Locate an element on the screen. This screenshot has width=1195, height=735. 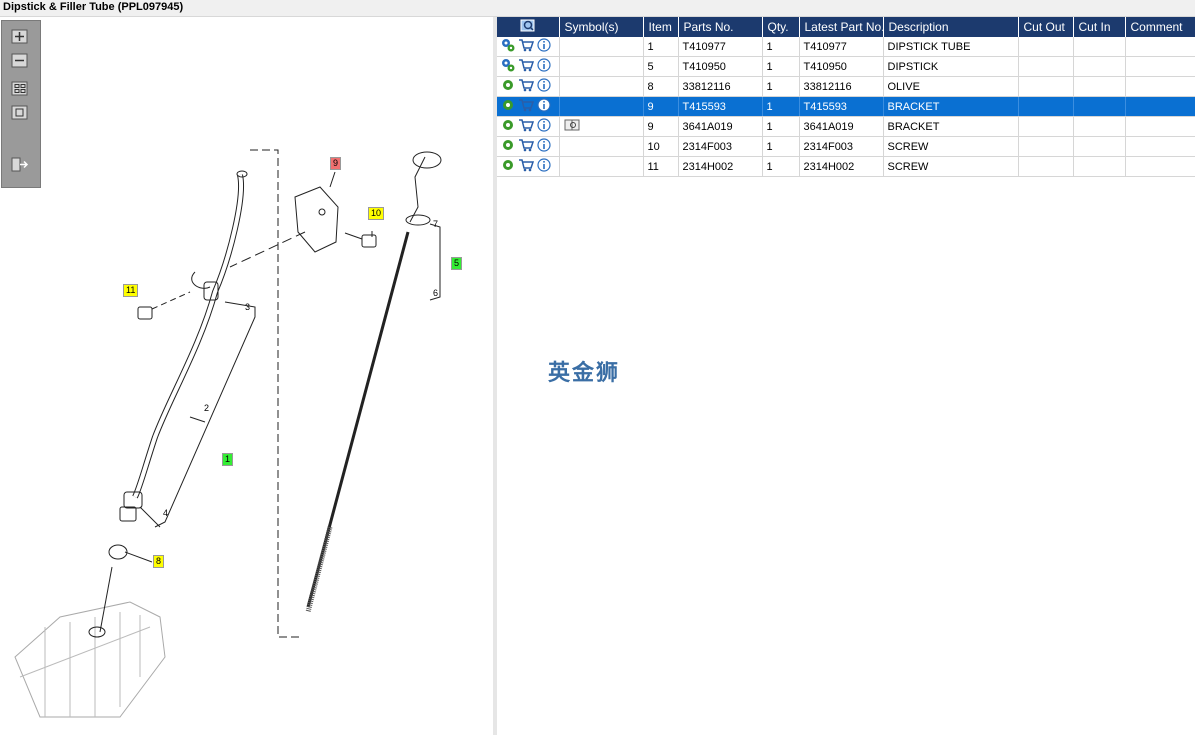
cell-item: 11 is located at coordinates (661, 166).